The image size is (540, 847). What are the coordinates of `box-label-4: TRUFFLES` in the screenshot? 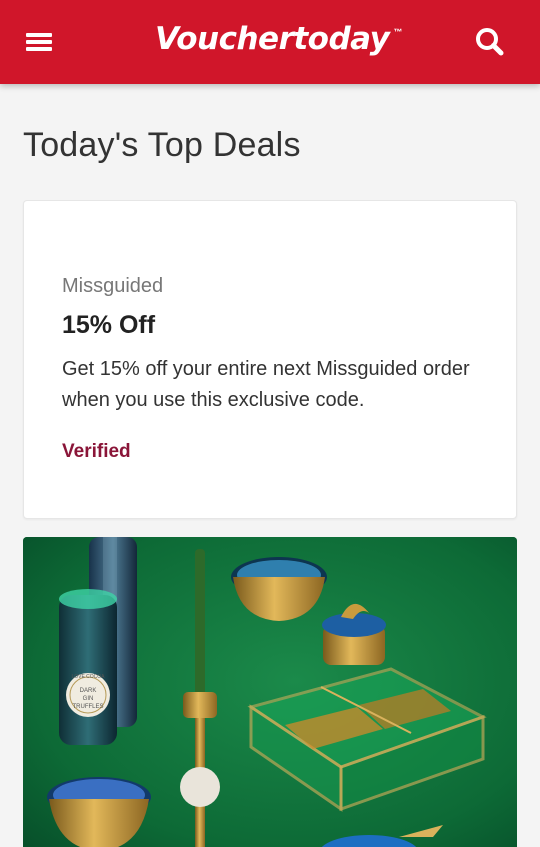 It's located at (87, 707).